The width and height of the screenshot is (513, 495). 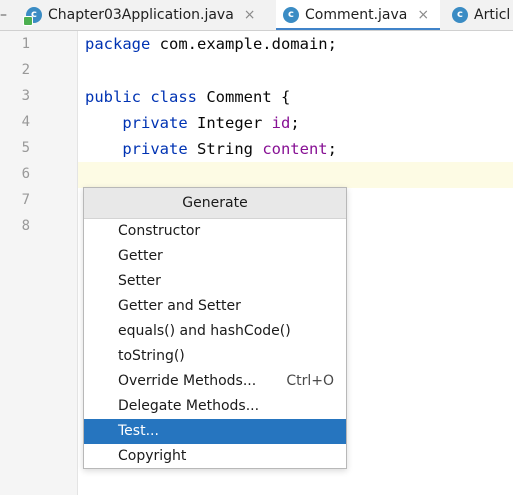 What do you see at coordinates (281, 123) in the screenshot?
I see `field-name: id` at bounding box center [281, 123].